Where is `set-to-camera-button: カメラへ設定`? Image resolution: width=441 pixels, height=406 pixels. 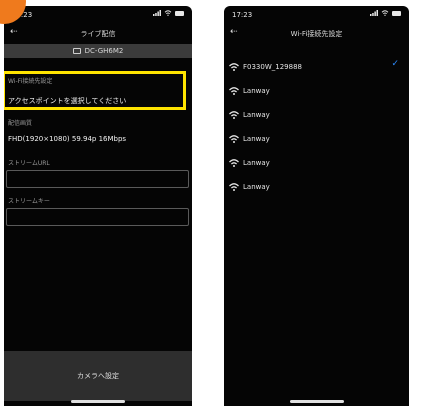 set-to-camera-button: カメラへ設定 is located at coordinates (98, 376).